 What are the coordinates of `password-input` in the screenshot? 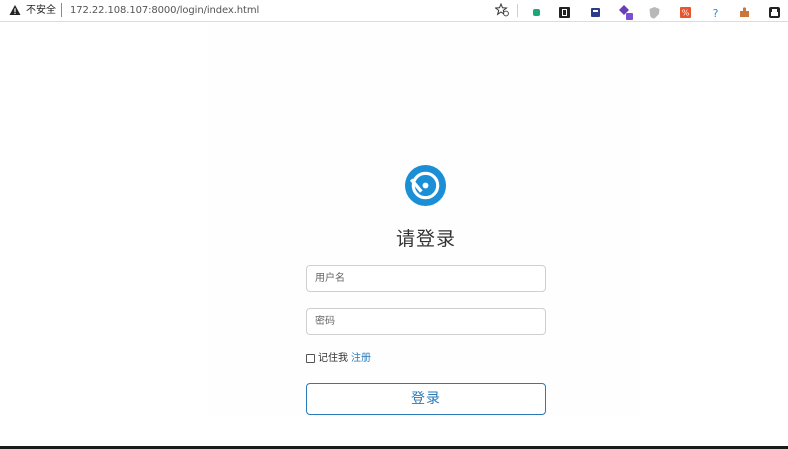 It's located at (426, 321).